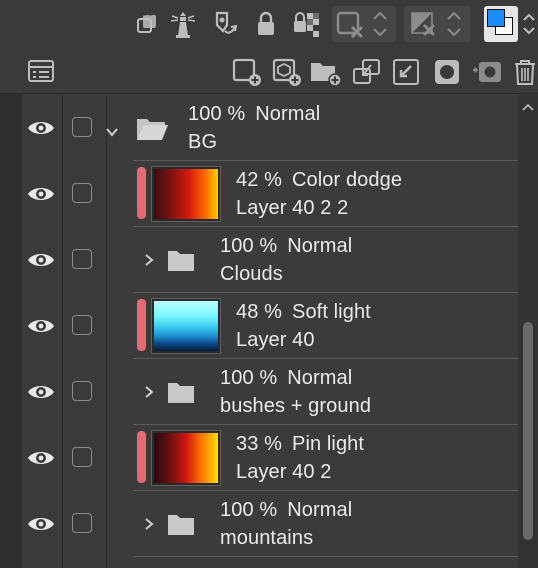  I want to click on layer-row-clouds: 100 % Normal Clouds, so click(270, 260).